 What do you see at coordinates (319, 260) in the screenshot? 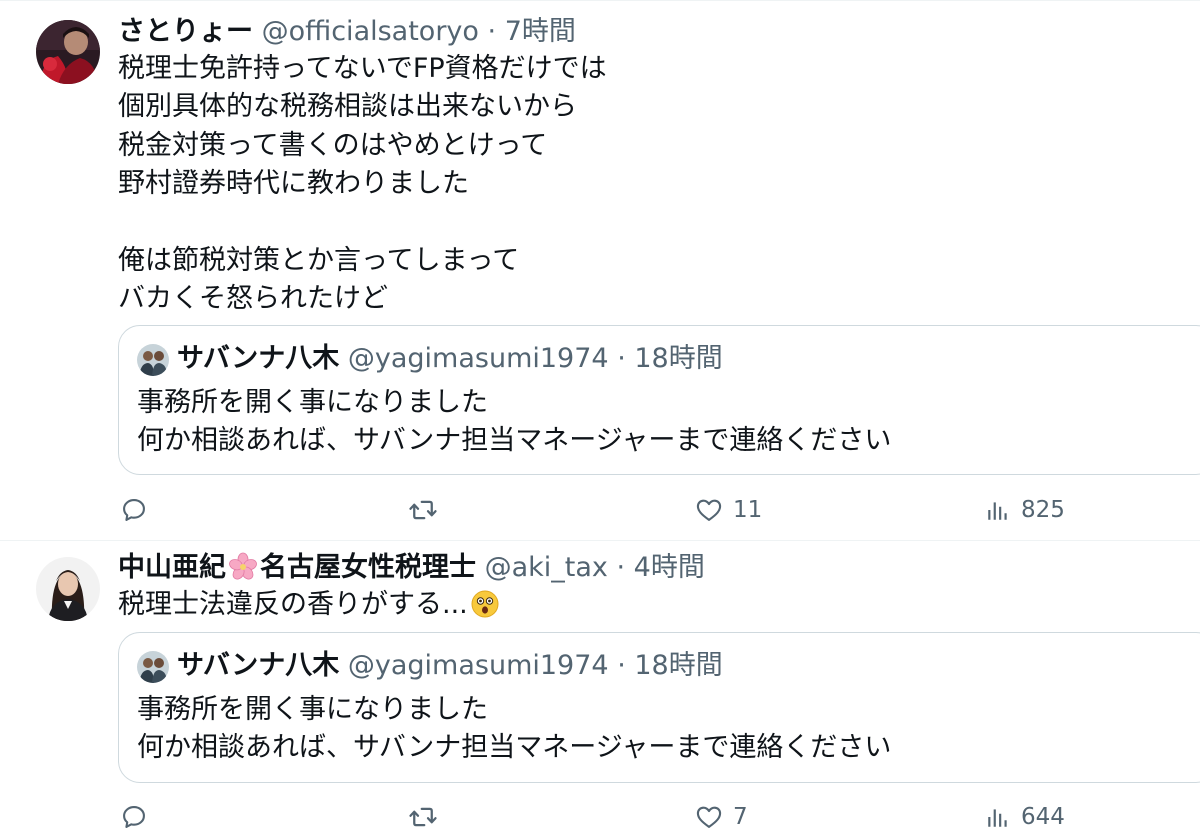
I see `tweet-text-line: 俺は節税対策とか言ってしまって` at bounding box center [319, 260].